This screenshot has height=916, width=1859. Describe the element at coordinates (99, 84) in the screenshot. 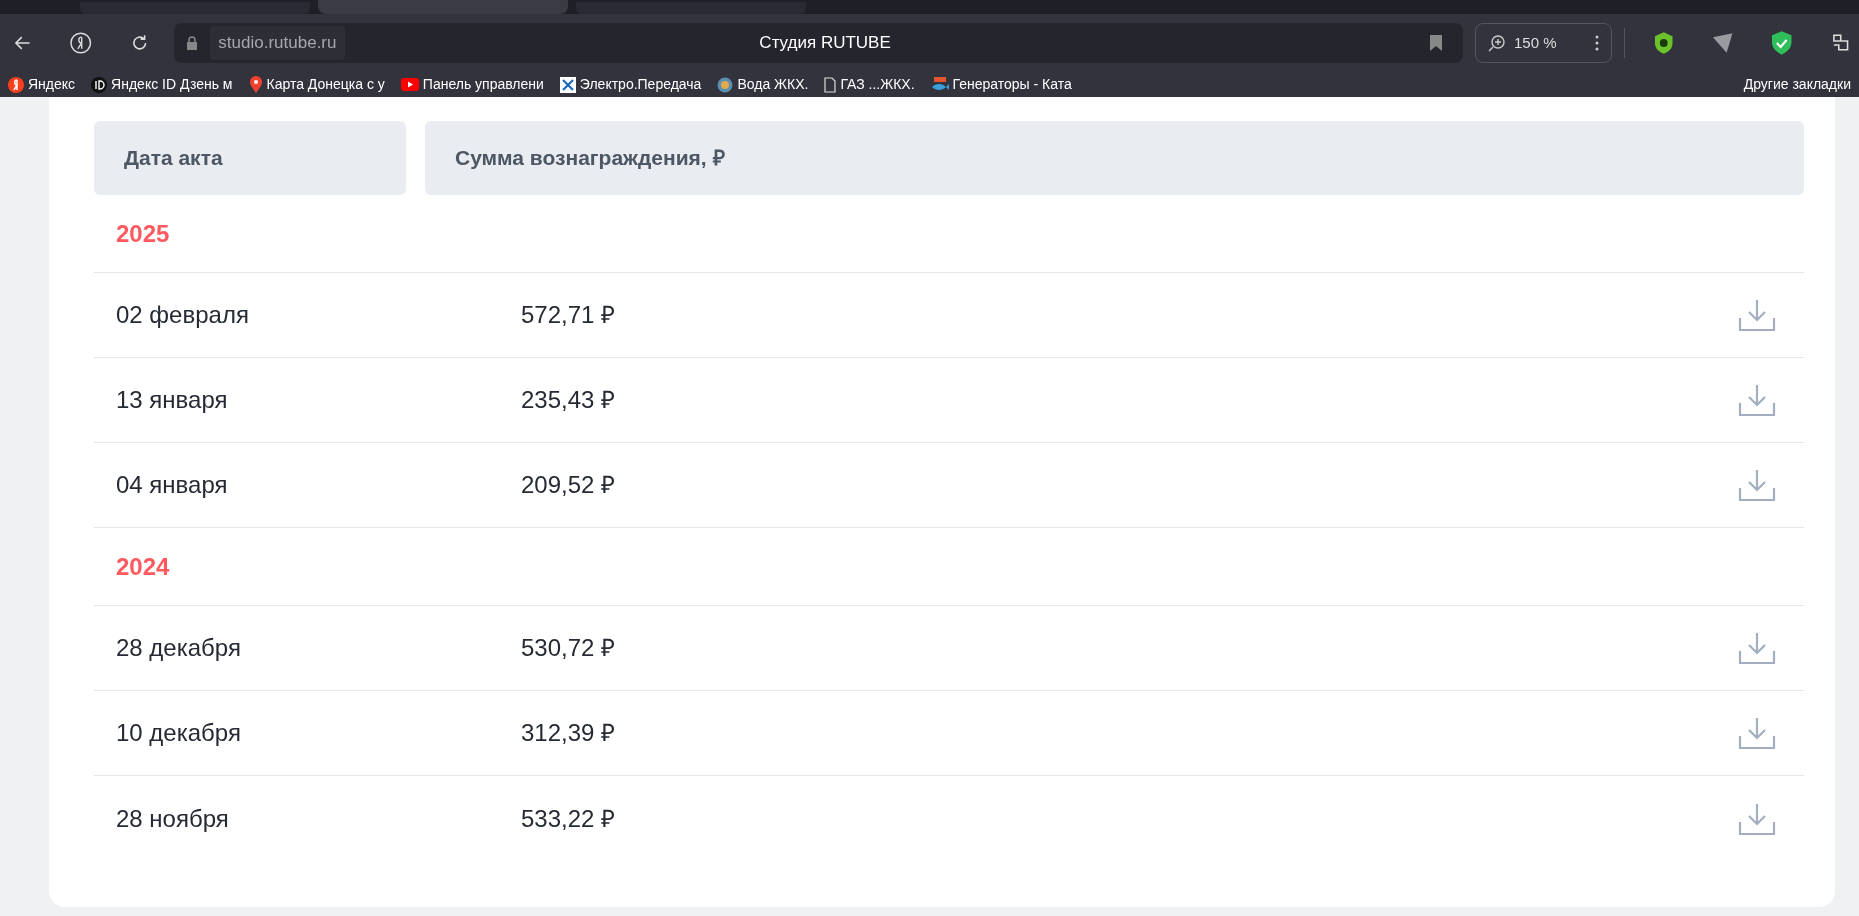

I see `id-icon` at that location.